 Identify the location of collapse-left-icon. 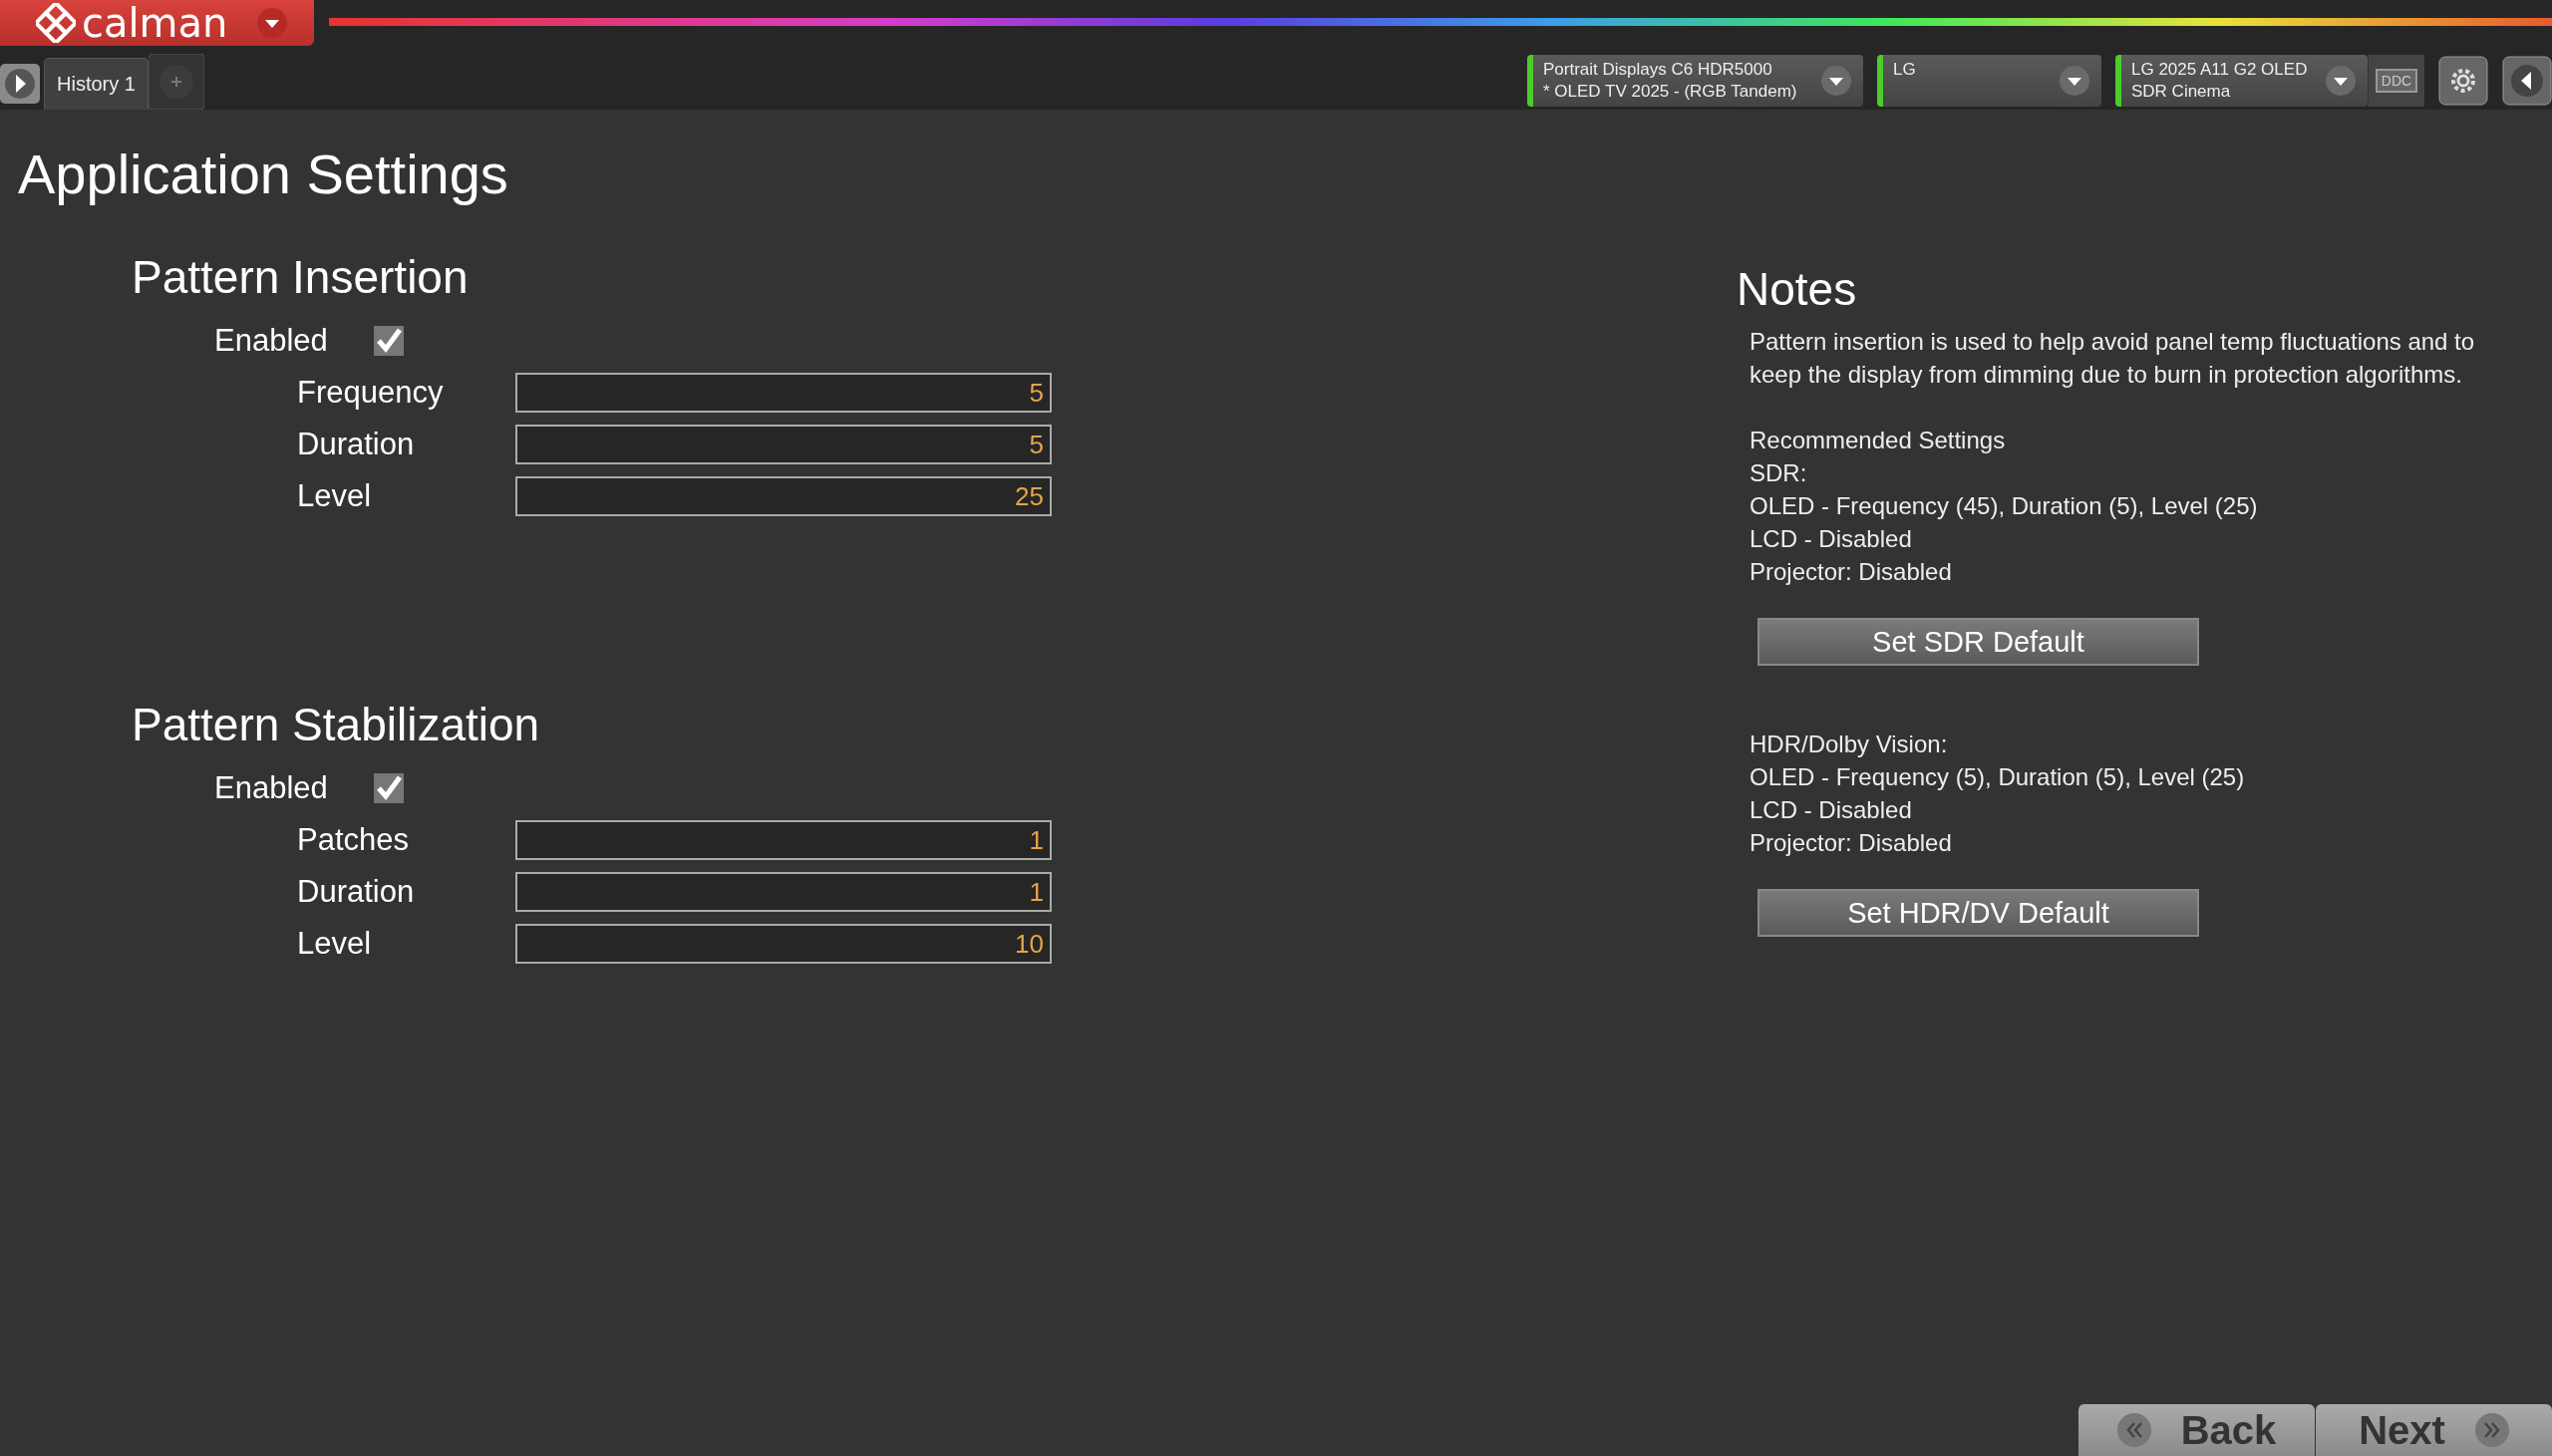
(2527, 81).